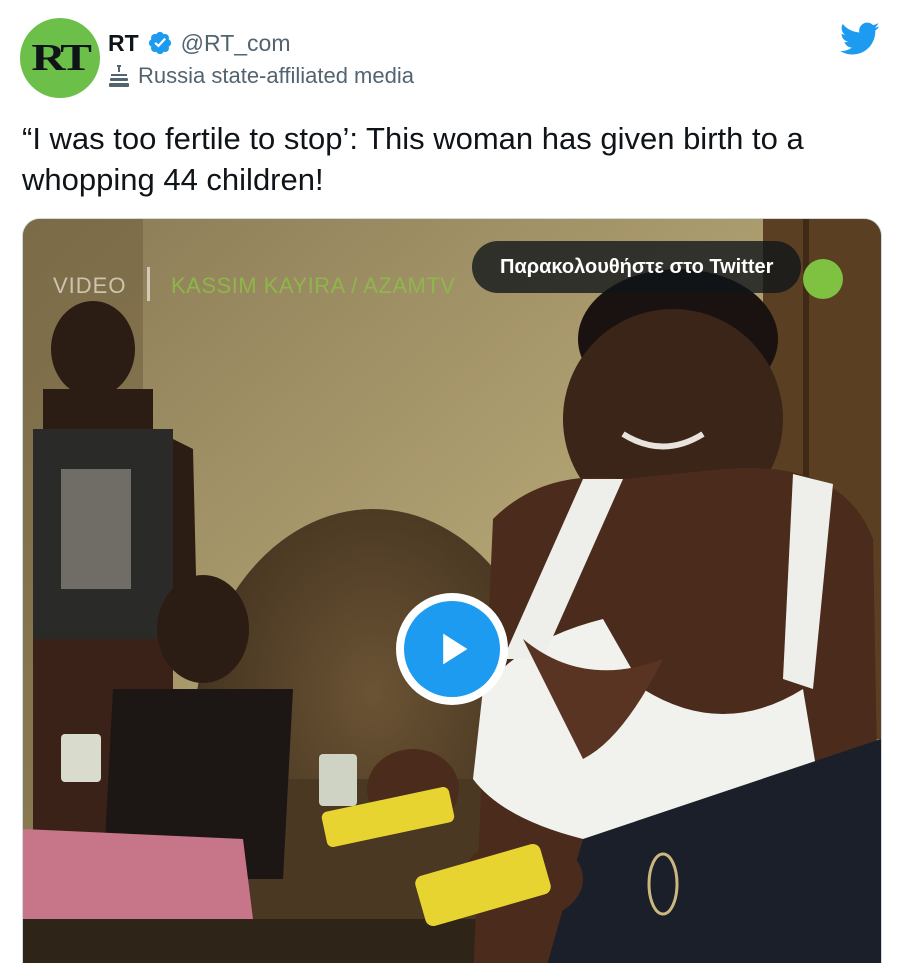  I want to click on play-button-inner, so click(452, 649).